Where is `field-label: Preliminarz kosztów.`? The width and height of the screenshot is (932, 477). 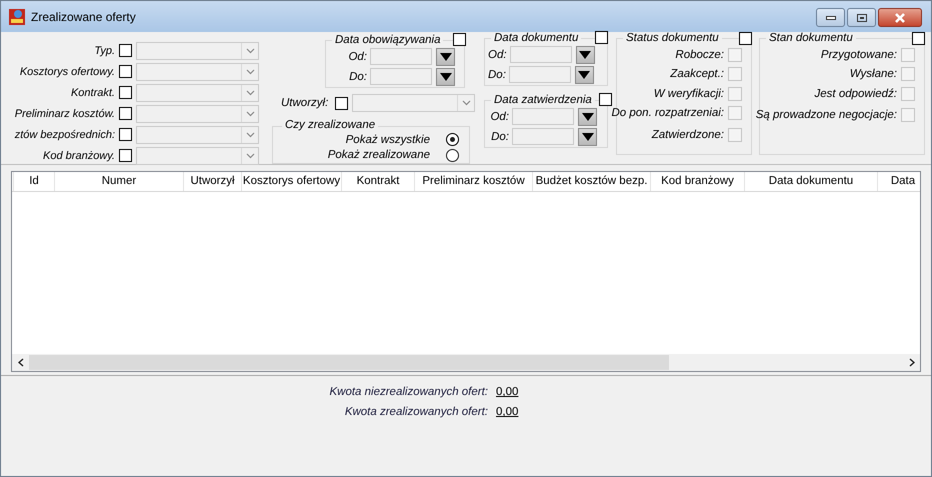
field-label: Preliminarz kosztów. is located at coordinates (64, 114).